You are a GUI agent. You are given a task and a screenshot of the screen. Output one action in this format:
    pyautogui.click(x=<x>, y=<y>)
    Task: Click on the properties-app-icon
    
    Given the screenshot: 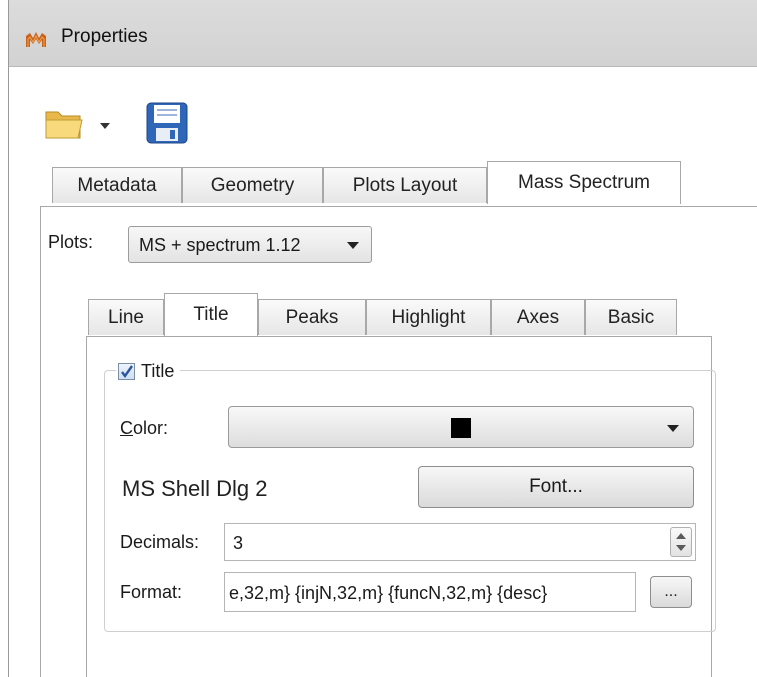 What is the action you would take?
    pyautogui.click(x=36, y=39)
    